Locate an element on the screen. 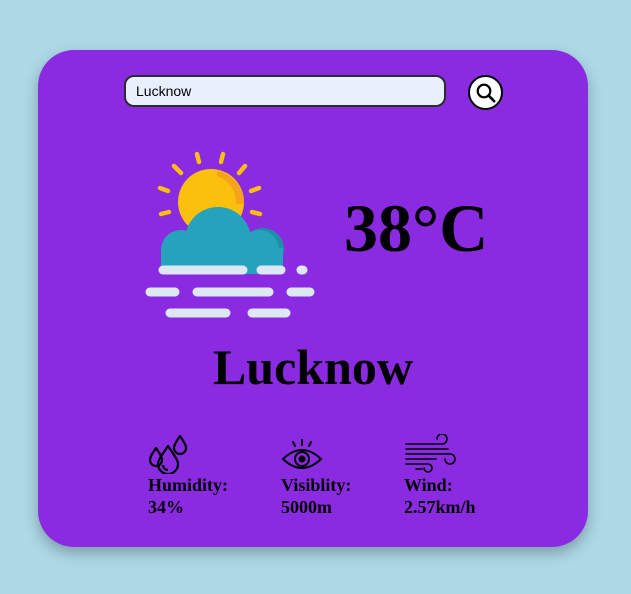 Image resolution: width=631 pixels, height=594 pixels. humidity-stat: Humidity: 34% is located at coordinates (188, 476).